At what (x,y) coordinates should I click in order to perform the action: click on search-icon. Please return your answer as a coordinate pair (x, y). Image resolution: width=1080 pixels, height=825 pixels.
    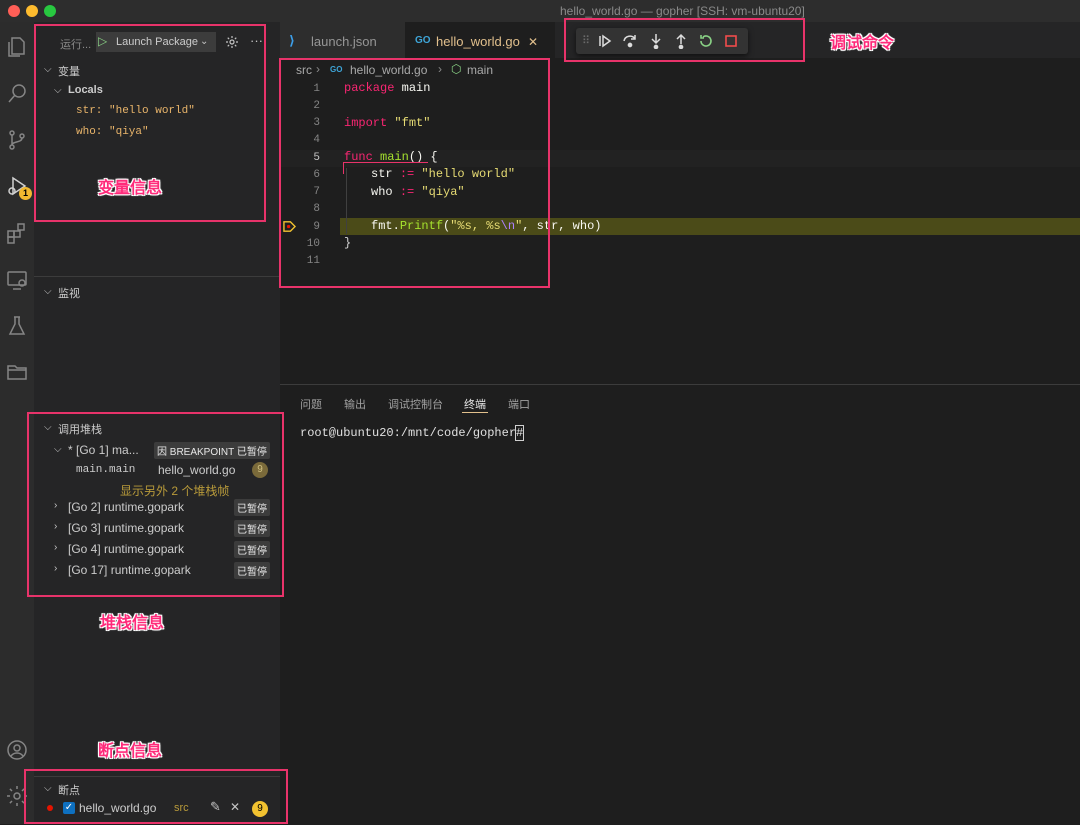
    Looking at the image, I should click on (17, 94).